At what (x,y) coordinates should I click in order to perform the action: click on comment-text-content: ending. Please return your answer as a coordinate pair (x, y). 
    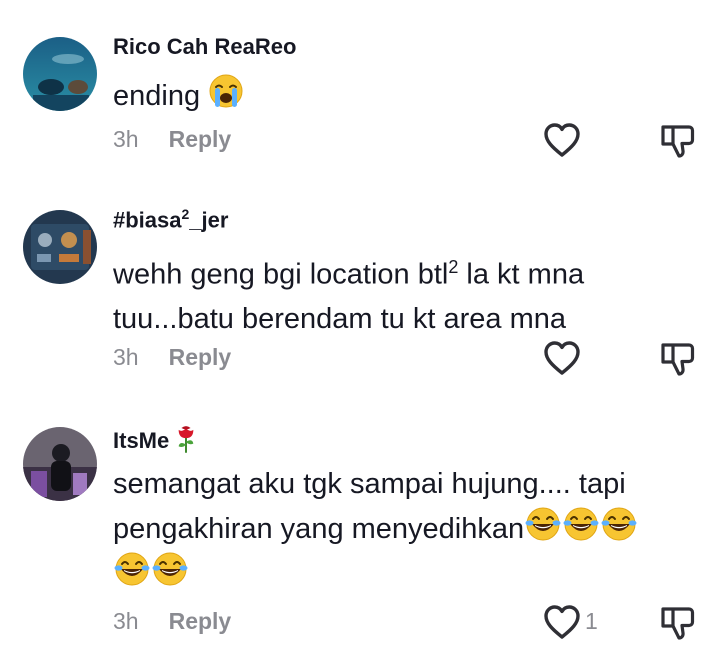
    Looking at the image, I should click on (157, 96).